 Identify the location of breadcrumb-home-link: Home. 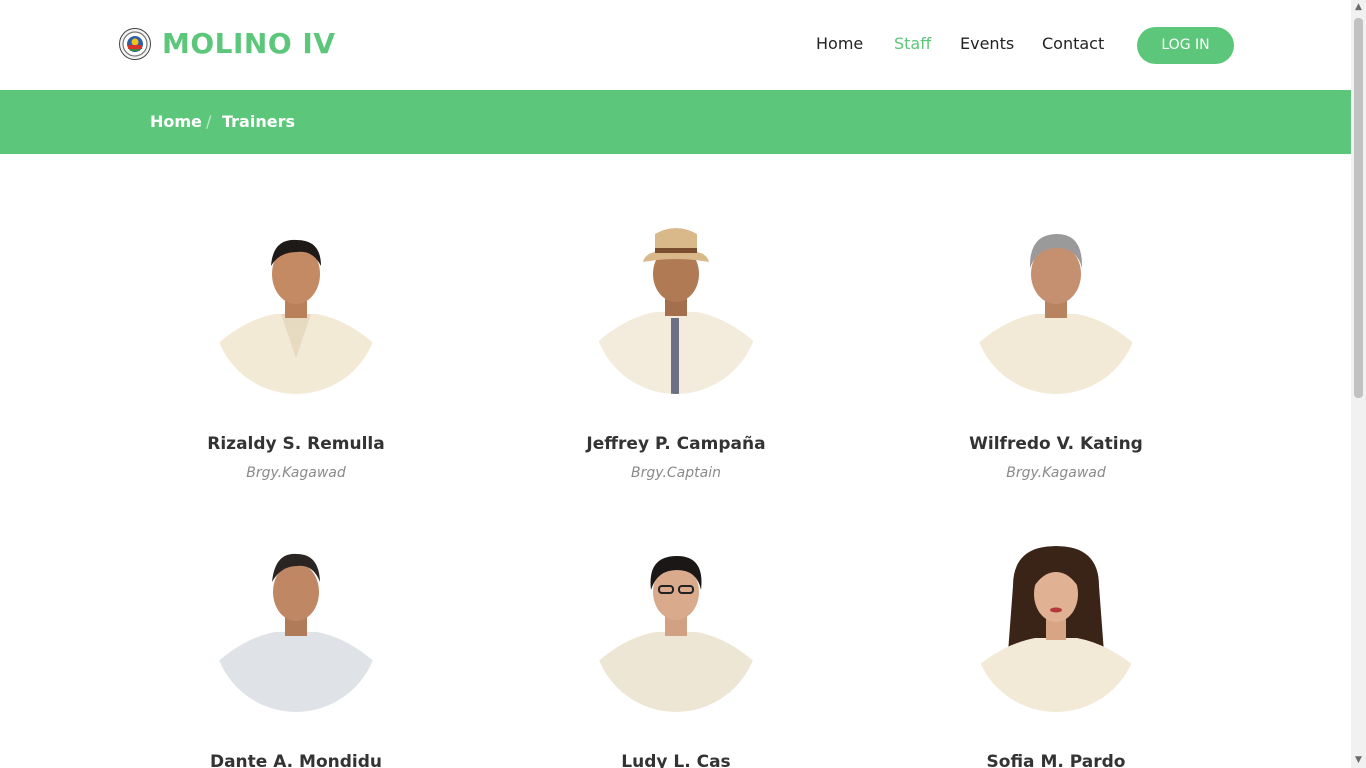
(176, 122).